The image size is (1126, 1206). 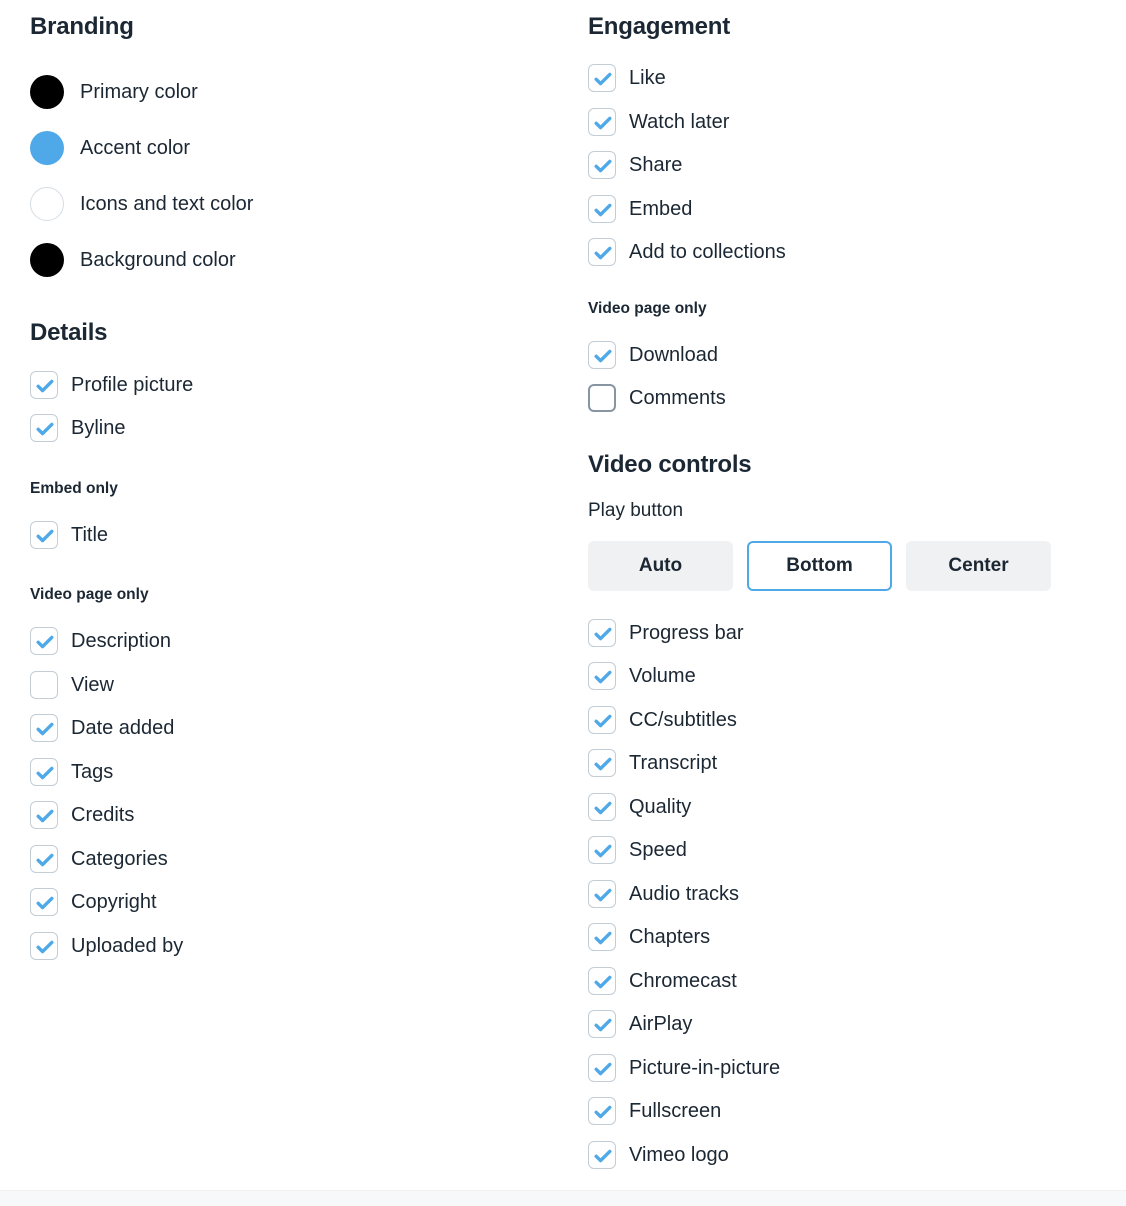 I want to click on color-swatch-label: Primary color, so click(x=139, y=92).